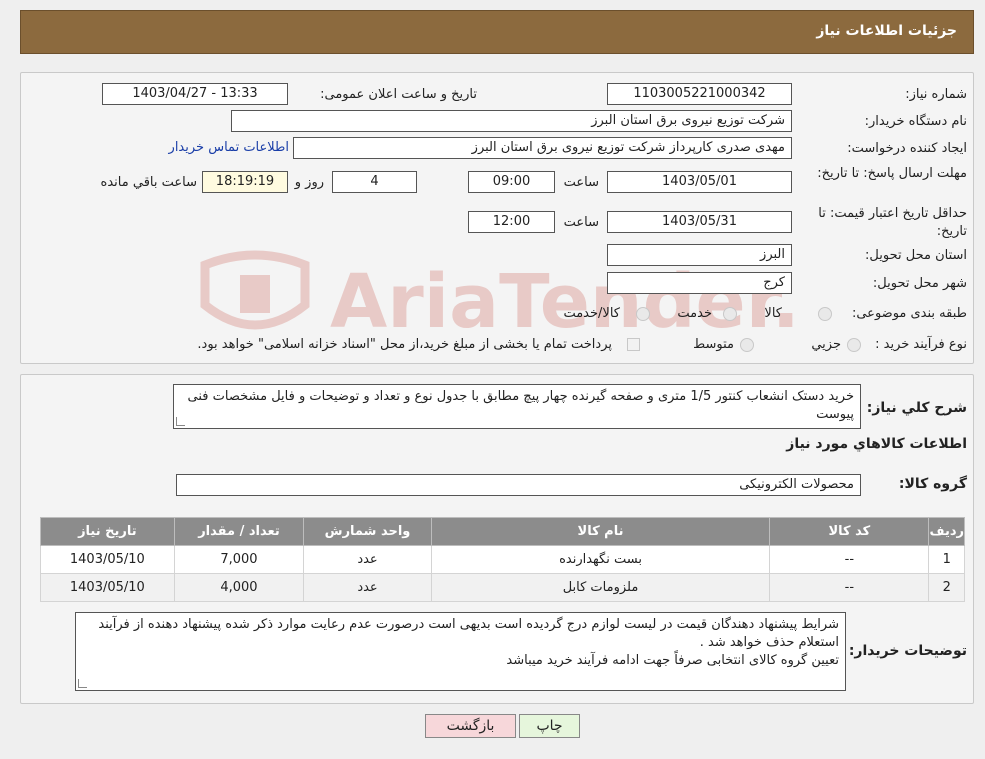  What do you see at coordinates (229, 147) in the screenshot?
I see `buyer-contact-link: اطلاعات تماس خریدار` at bounding box center [229, 147].